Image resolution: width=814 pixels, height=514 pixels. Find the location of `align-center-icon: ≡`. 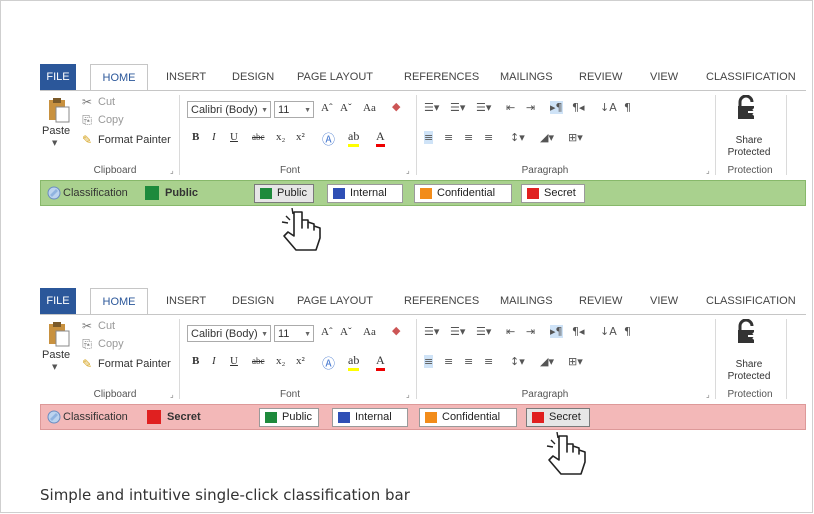

align-center-icon: ≡ is located at coordinates (448, 361).